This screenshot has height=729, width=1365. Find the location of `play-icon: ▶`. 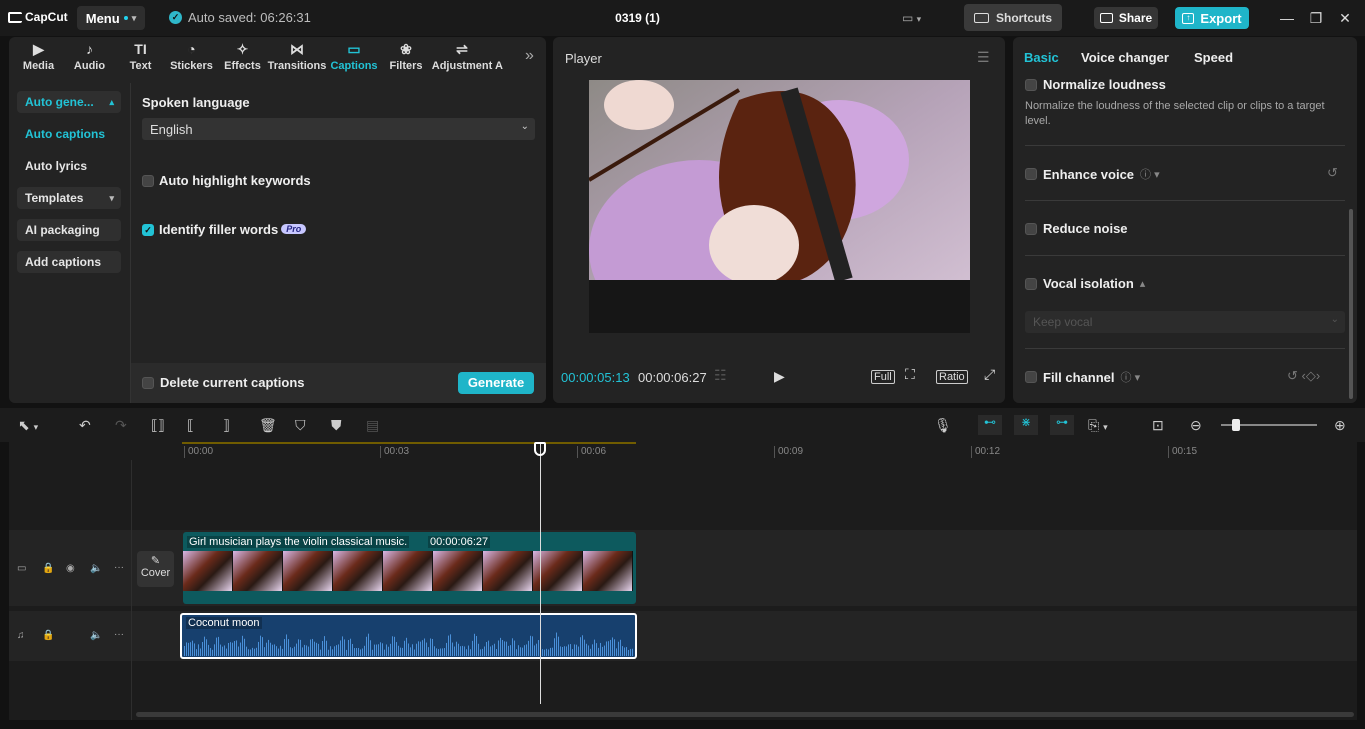

play-icon: ▶ is located at coordinates (779, 376).